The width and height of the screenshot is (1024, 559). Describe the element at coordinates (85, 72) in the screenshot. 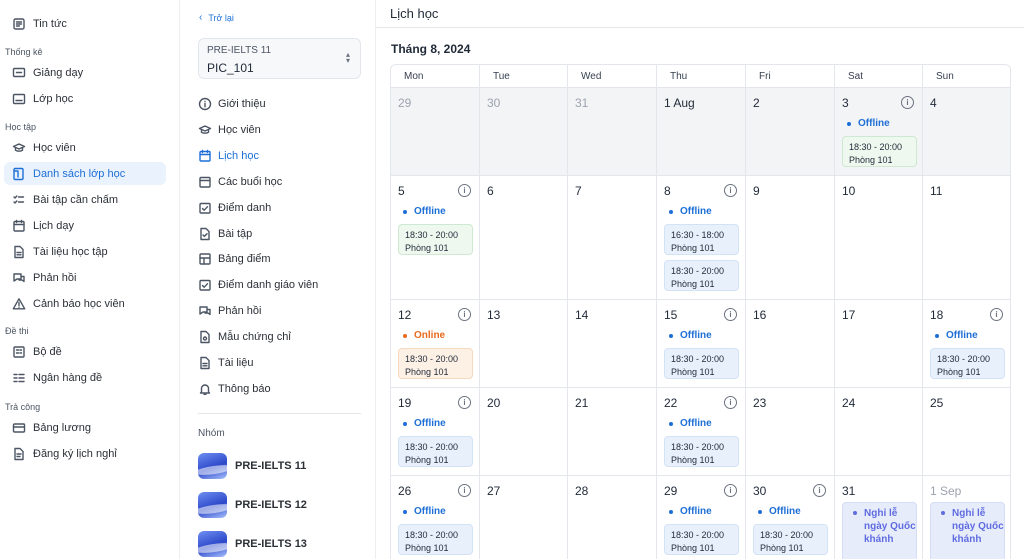

I see `sidebar-item-giang-day: Giảng dạy` at that location.